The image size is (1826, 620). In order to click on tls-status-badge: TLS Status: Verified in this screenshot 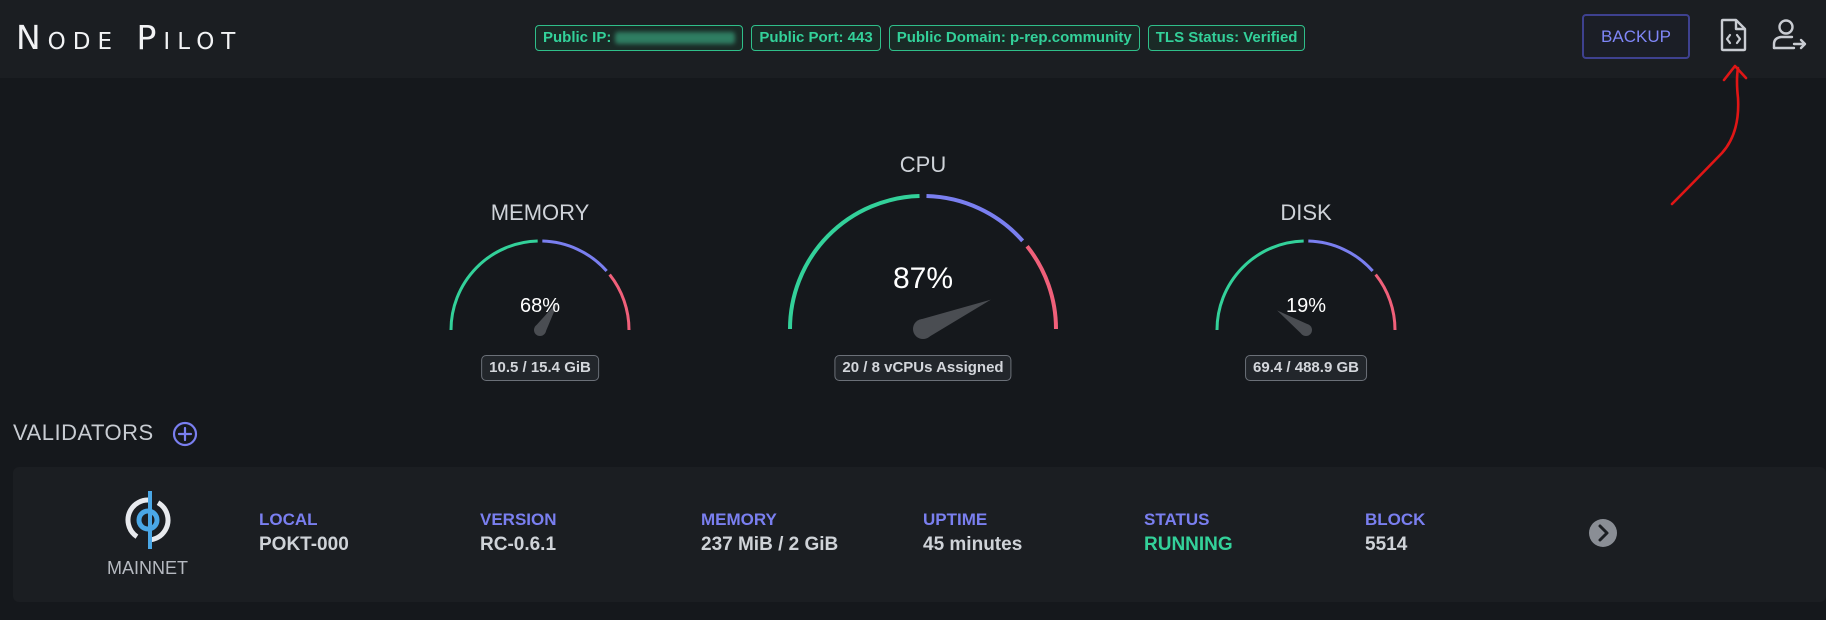, I will do `click(1226, 38)`.